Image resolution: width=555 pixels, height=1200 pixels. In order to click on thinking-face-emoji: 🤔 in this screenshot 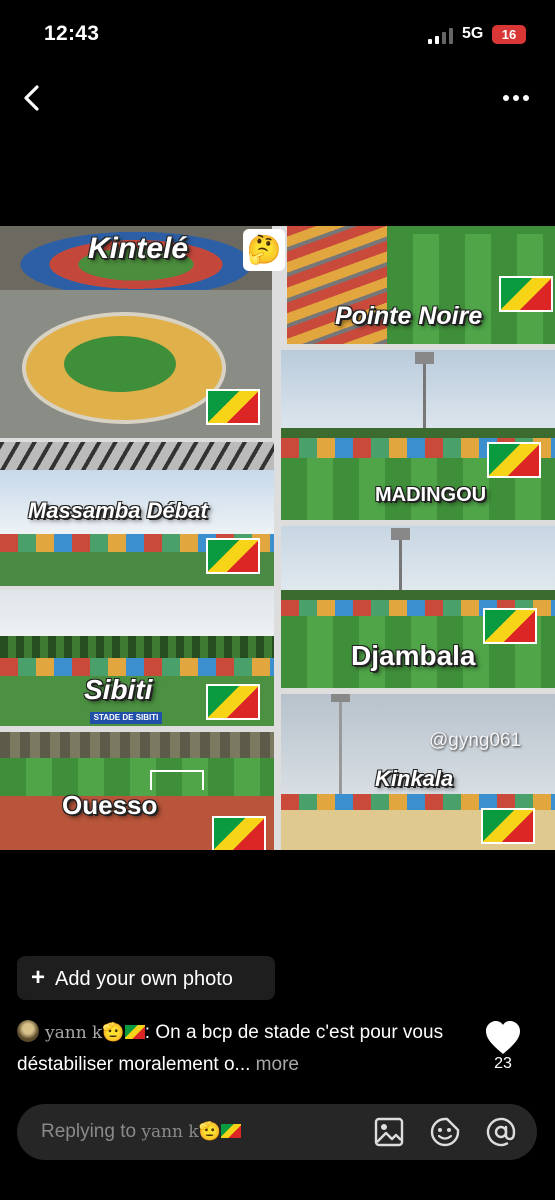, I will do `click(264, 250)`.